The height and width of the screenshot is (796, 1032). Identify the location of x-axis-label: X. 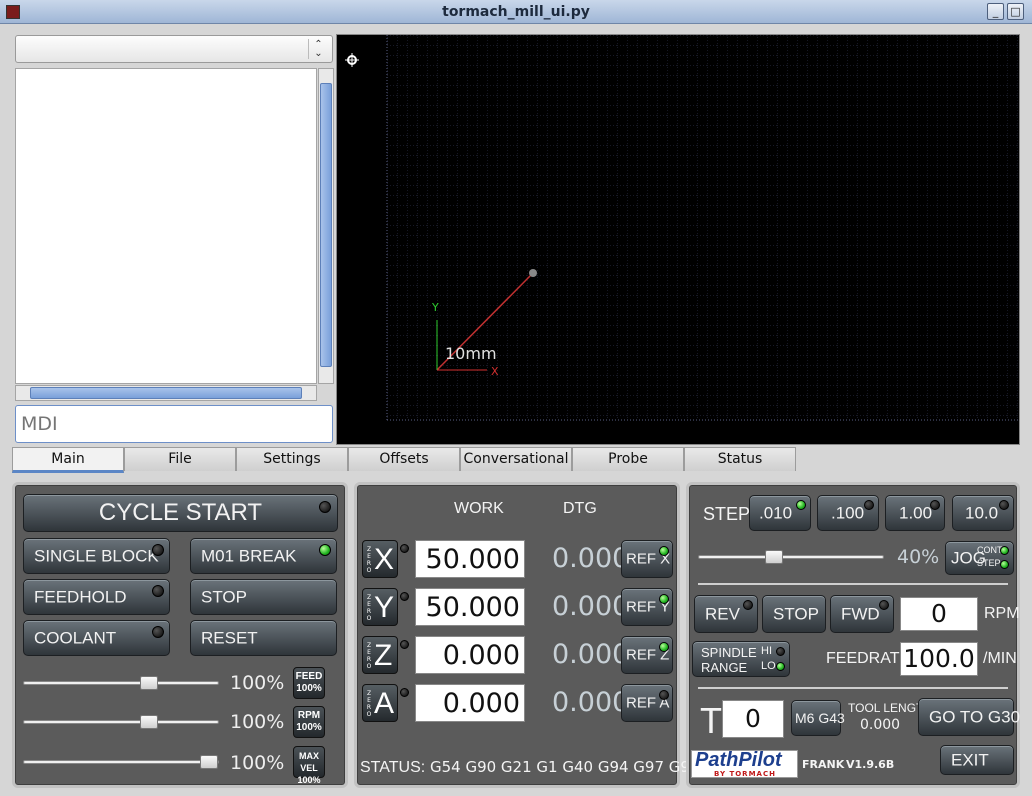
(495, 371).